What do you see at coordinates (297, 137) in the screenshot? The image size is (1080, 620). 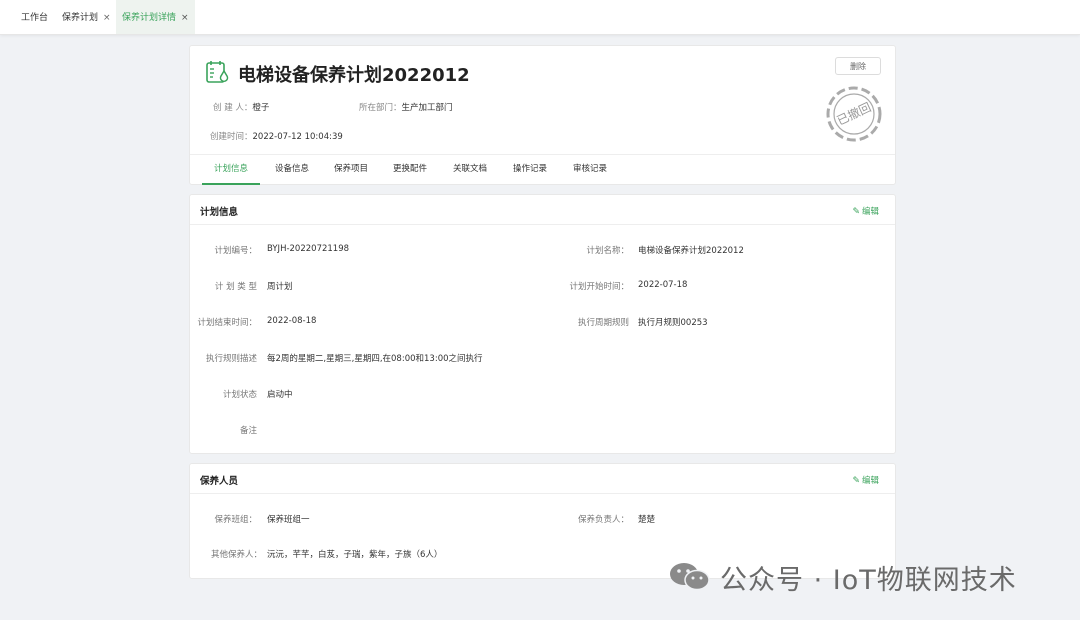 I see `created-time-value: 2022-07-12 10:04:39` at bounding box center [297, 137].